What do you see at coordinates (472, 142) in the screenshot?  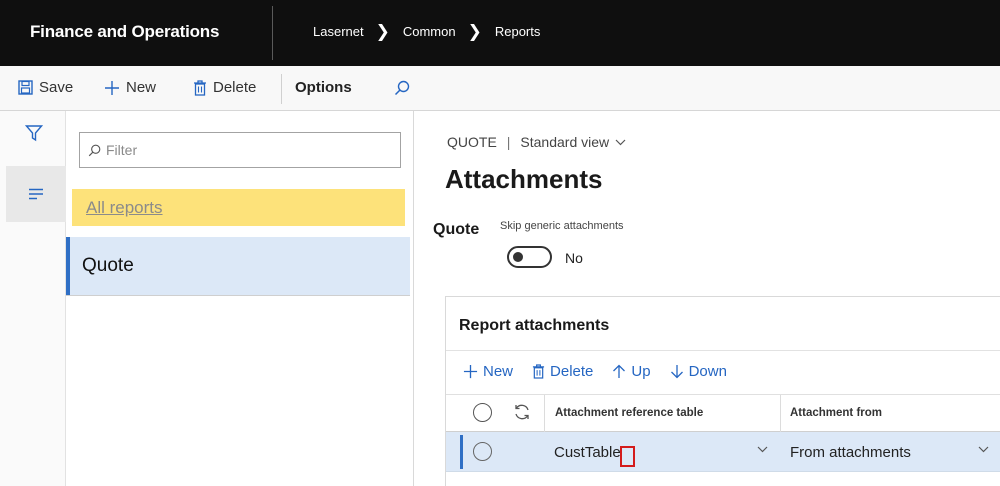 I see `record-caption: QUOTE` at bounding box center [472, 142].